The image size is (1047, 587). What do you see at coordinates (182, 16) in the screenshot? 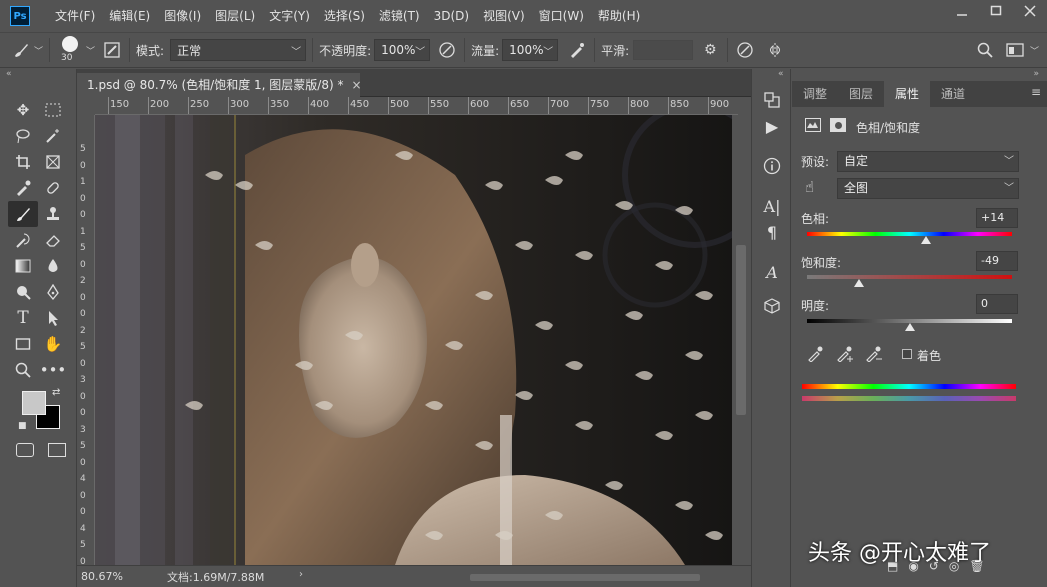
I see `menu-image: 图像(I)` at bounding box center [182, 16].